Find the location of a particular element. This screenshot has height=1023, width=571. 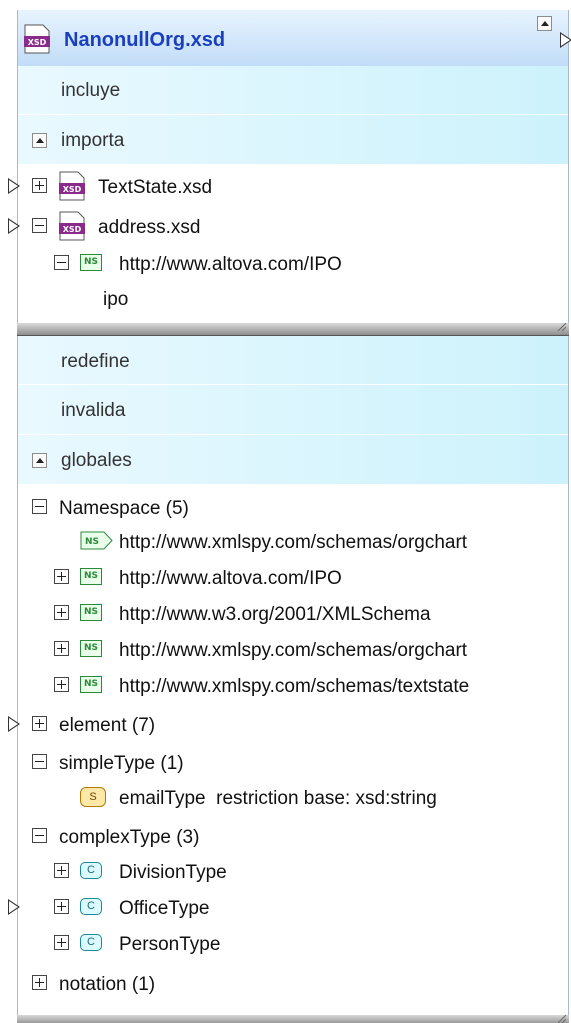

collapse-complextypes-button is located at coordinates (39, 835).